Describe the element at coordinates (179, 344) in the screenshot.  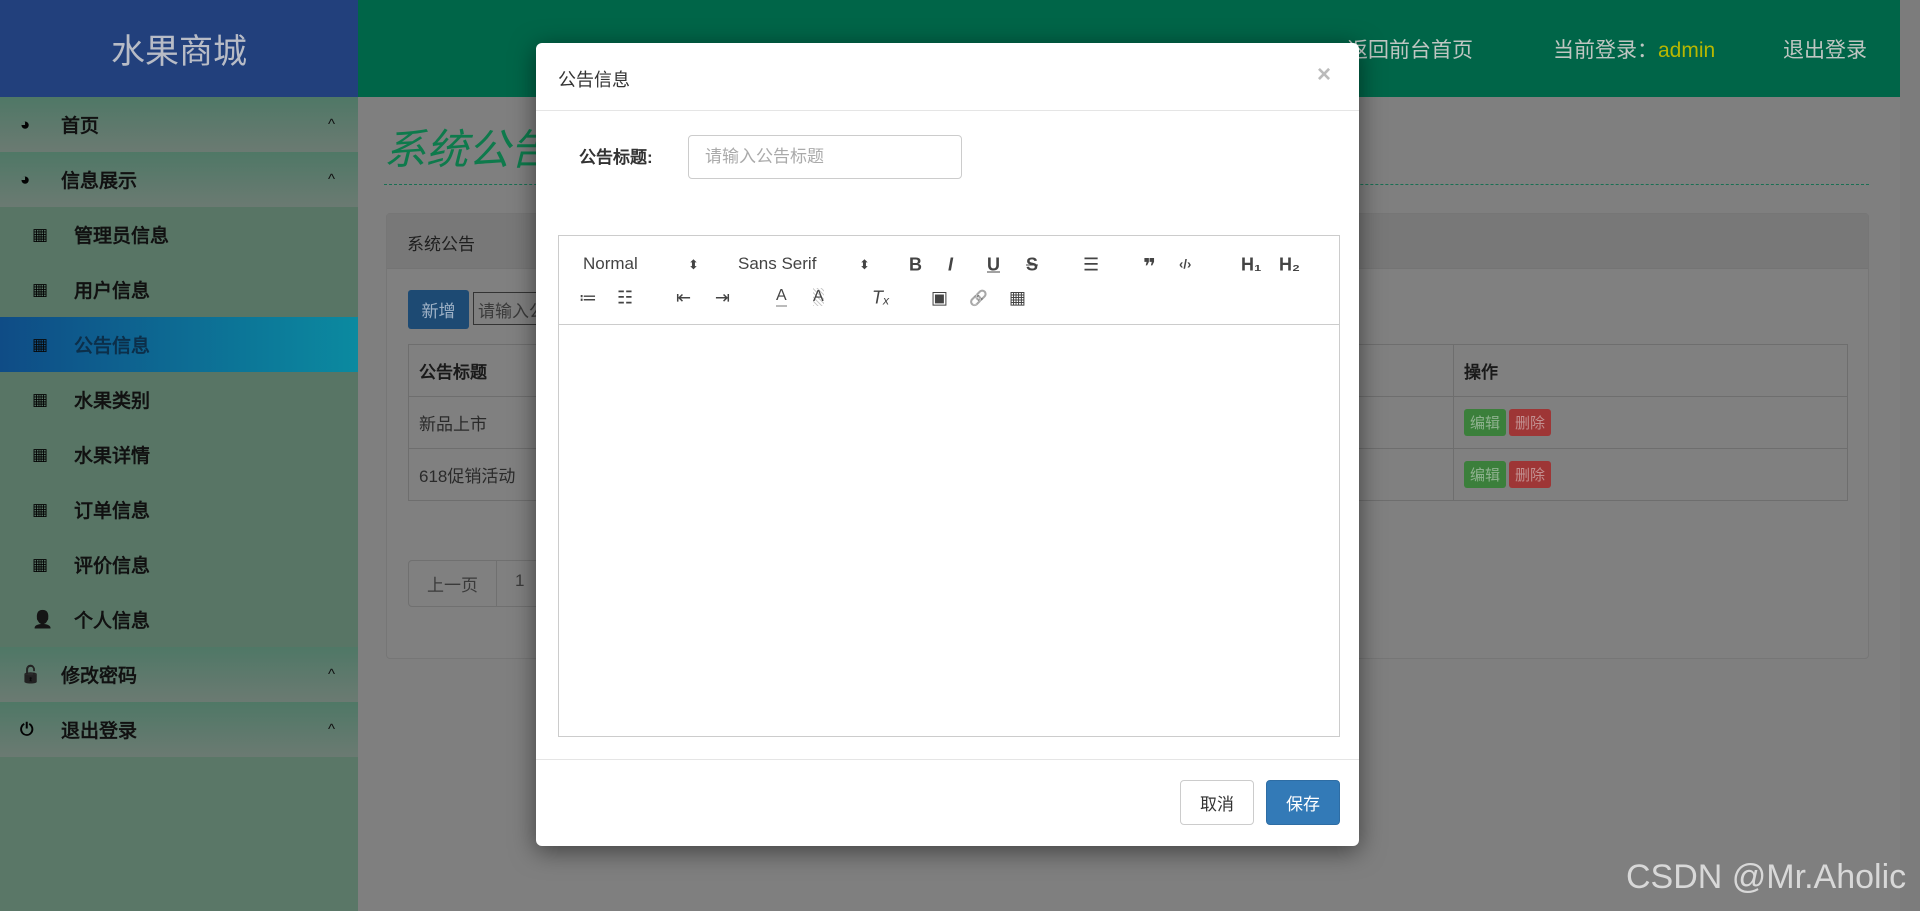
I see `sidebar-item: ▦ 公告信息` at that location.